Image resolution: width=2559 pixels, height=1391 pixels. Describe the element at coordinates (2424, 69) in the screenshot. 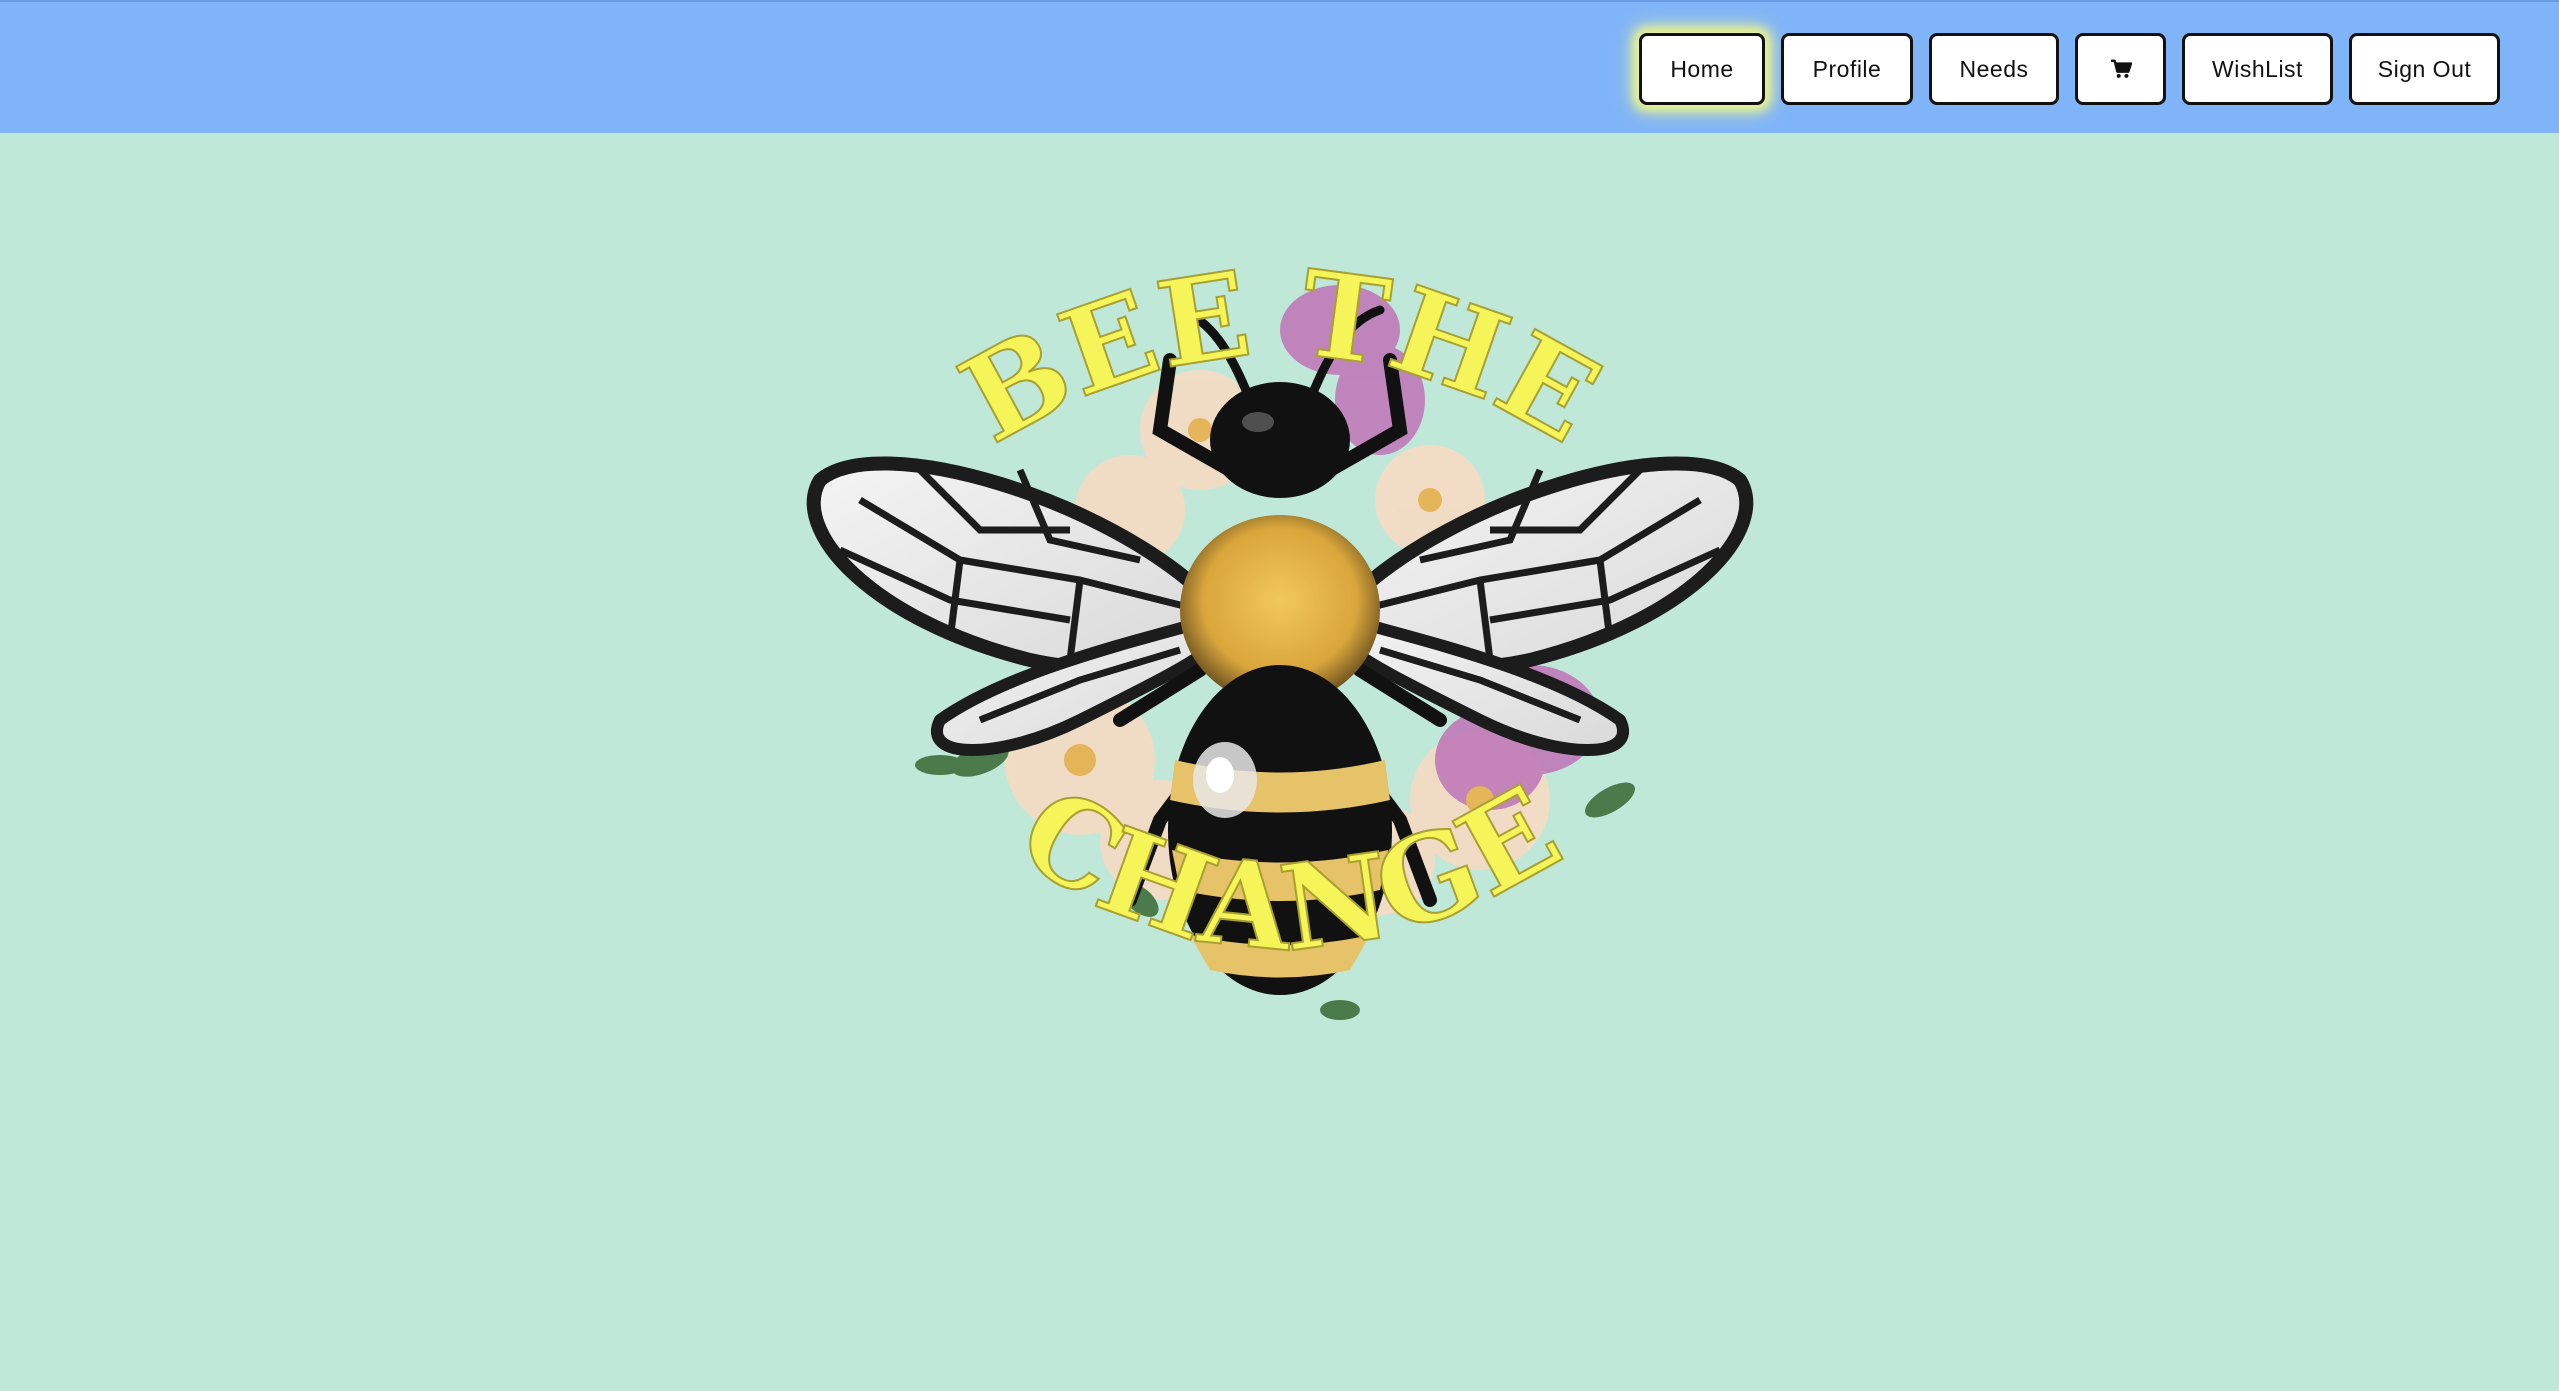

I see `sign-out-button: Sign Out` at that location.